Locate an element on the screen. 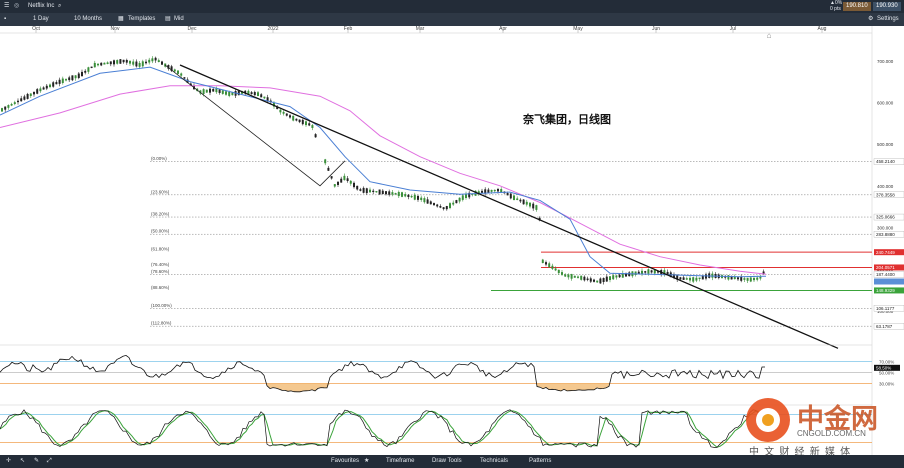 The image size is (904, 468). fib-price-label: 204.0571 is located at coordinates (885, 267).